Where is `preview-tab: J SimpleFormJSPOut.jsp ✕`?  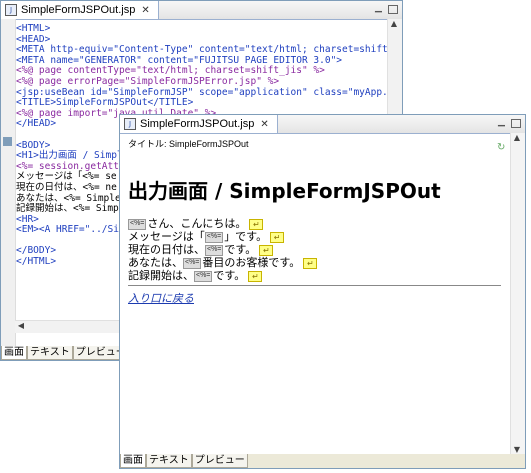
preview-tab: J SimpleFormJSPOut.jsp ✕ is located at coordinates (199, 124).